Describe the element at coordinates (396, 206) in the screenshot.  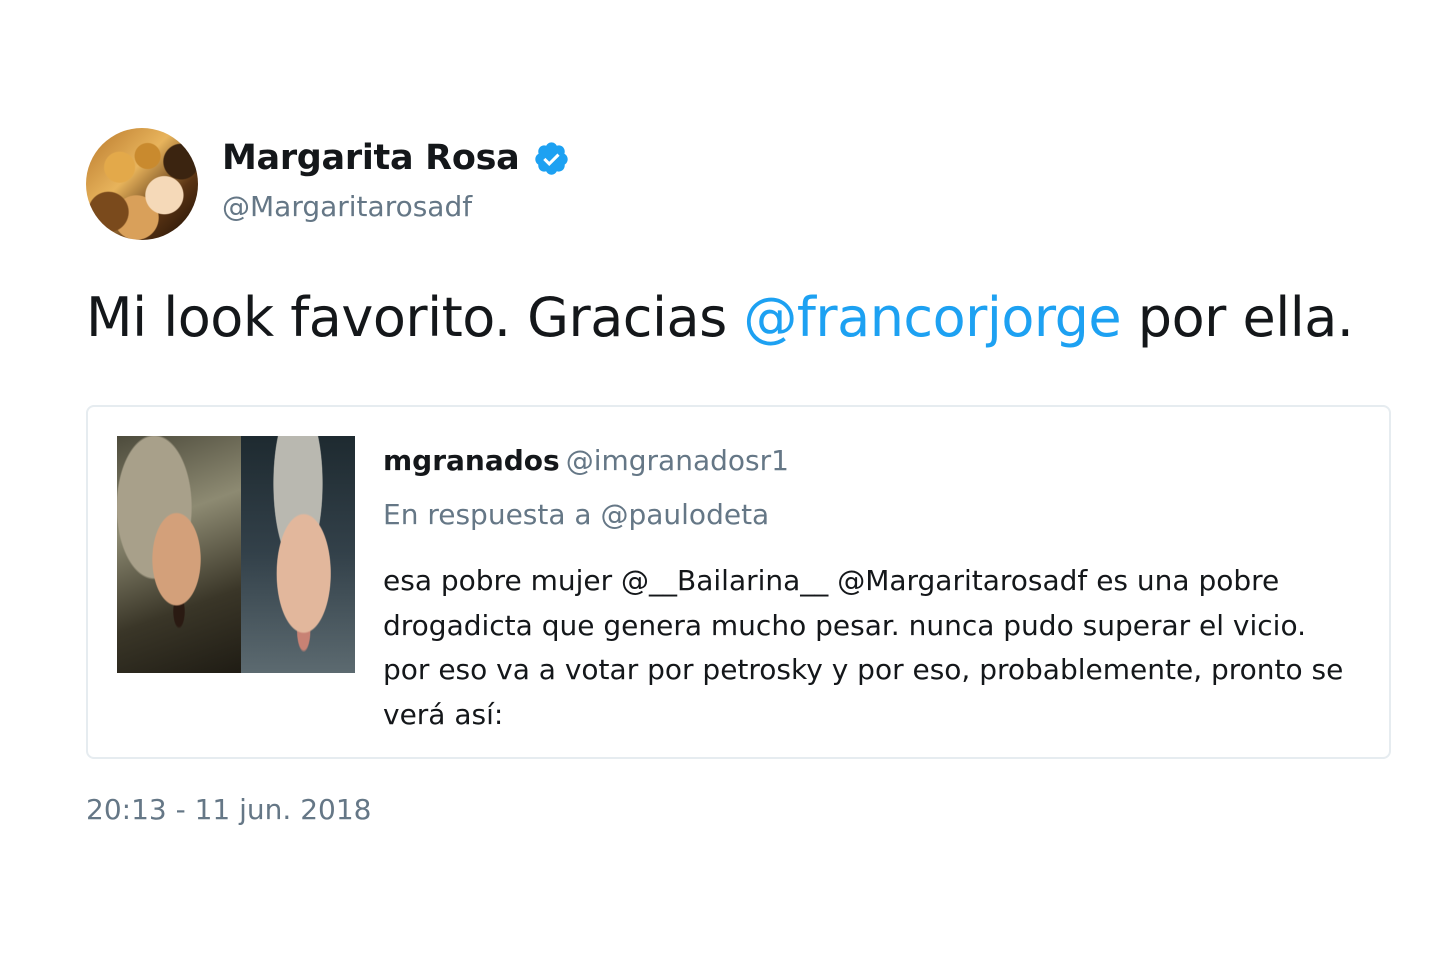
I see `author-handle: @Margaritarosadf` at that location.